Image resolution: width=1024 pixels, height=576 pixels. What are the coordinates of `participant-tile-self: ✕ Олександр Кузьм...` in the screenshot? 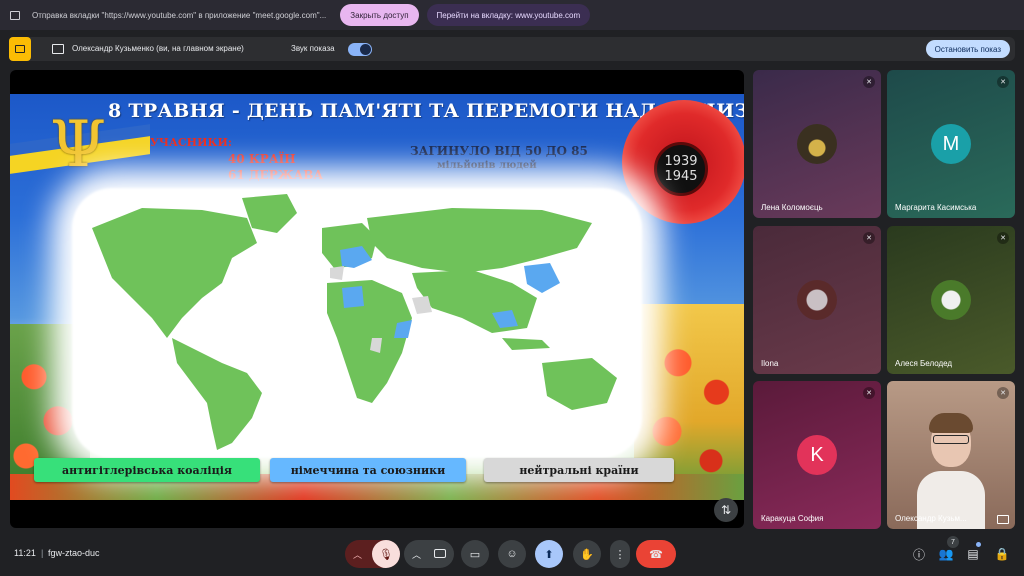 It's located at (951, 455).